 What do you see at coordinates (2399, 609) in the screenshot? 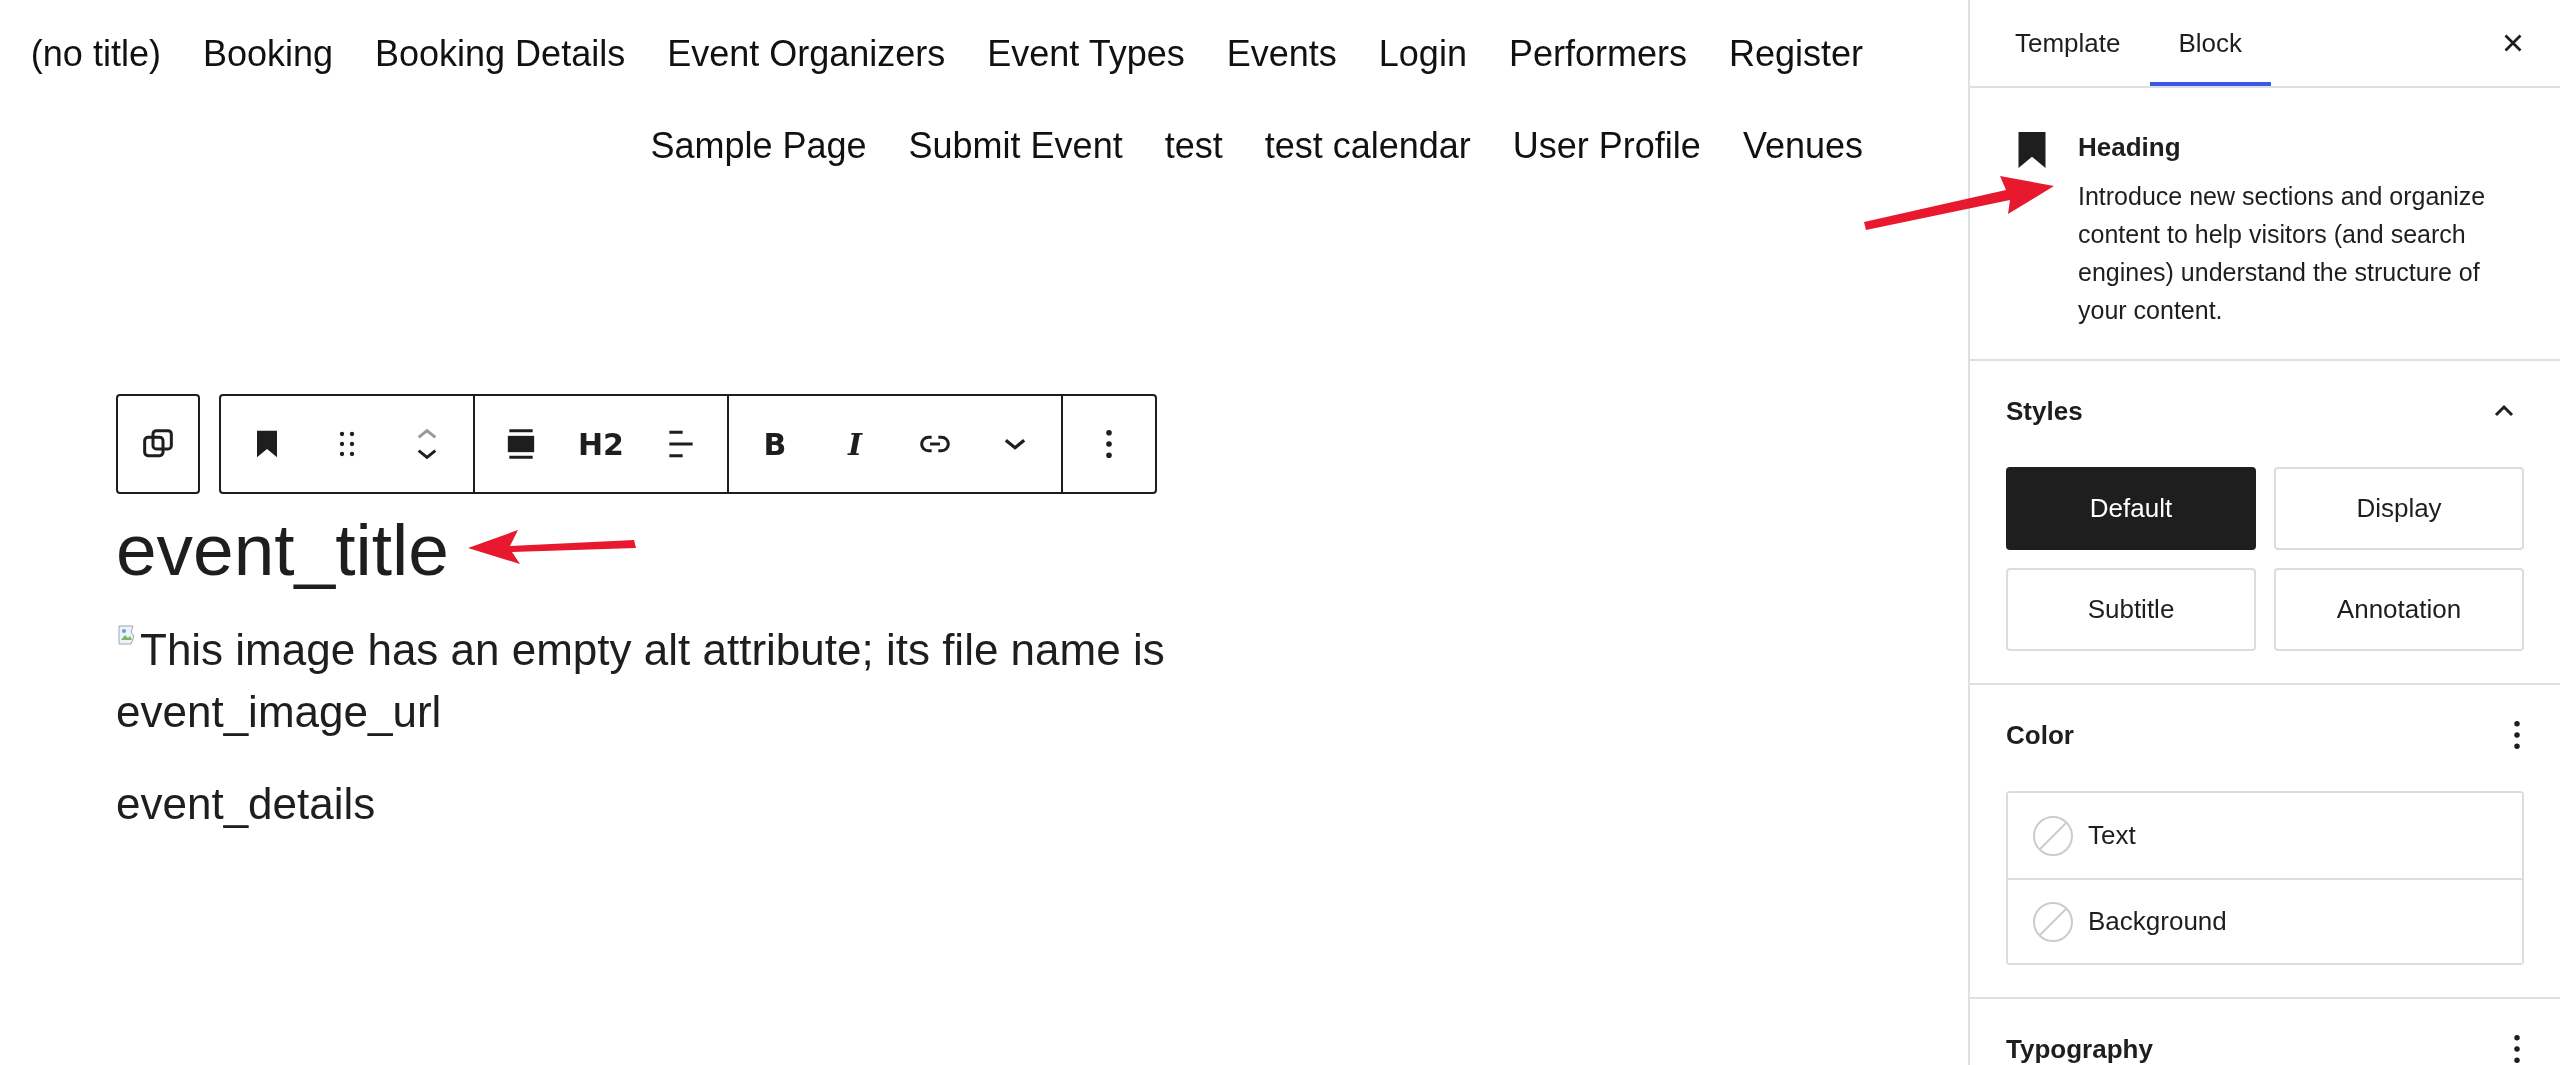
I see `style-option: Annotation` at bounding box center [2399, 609].